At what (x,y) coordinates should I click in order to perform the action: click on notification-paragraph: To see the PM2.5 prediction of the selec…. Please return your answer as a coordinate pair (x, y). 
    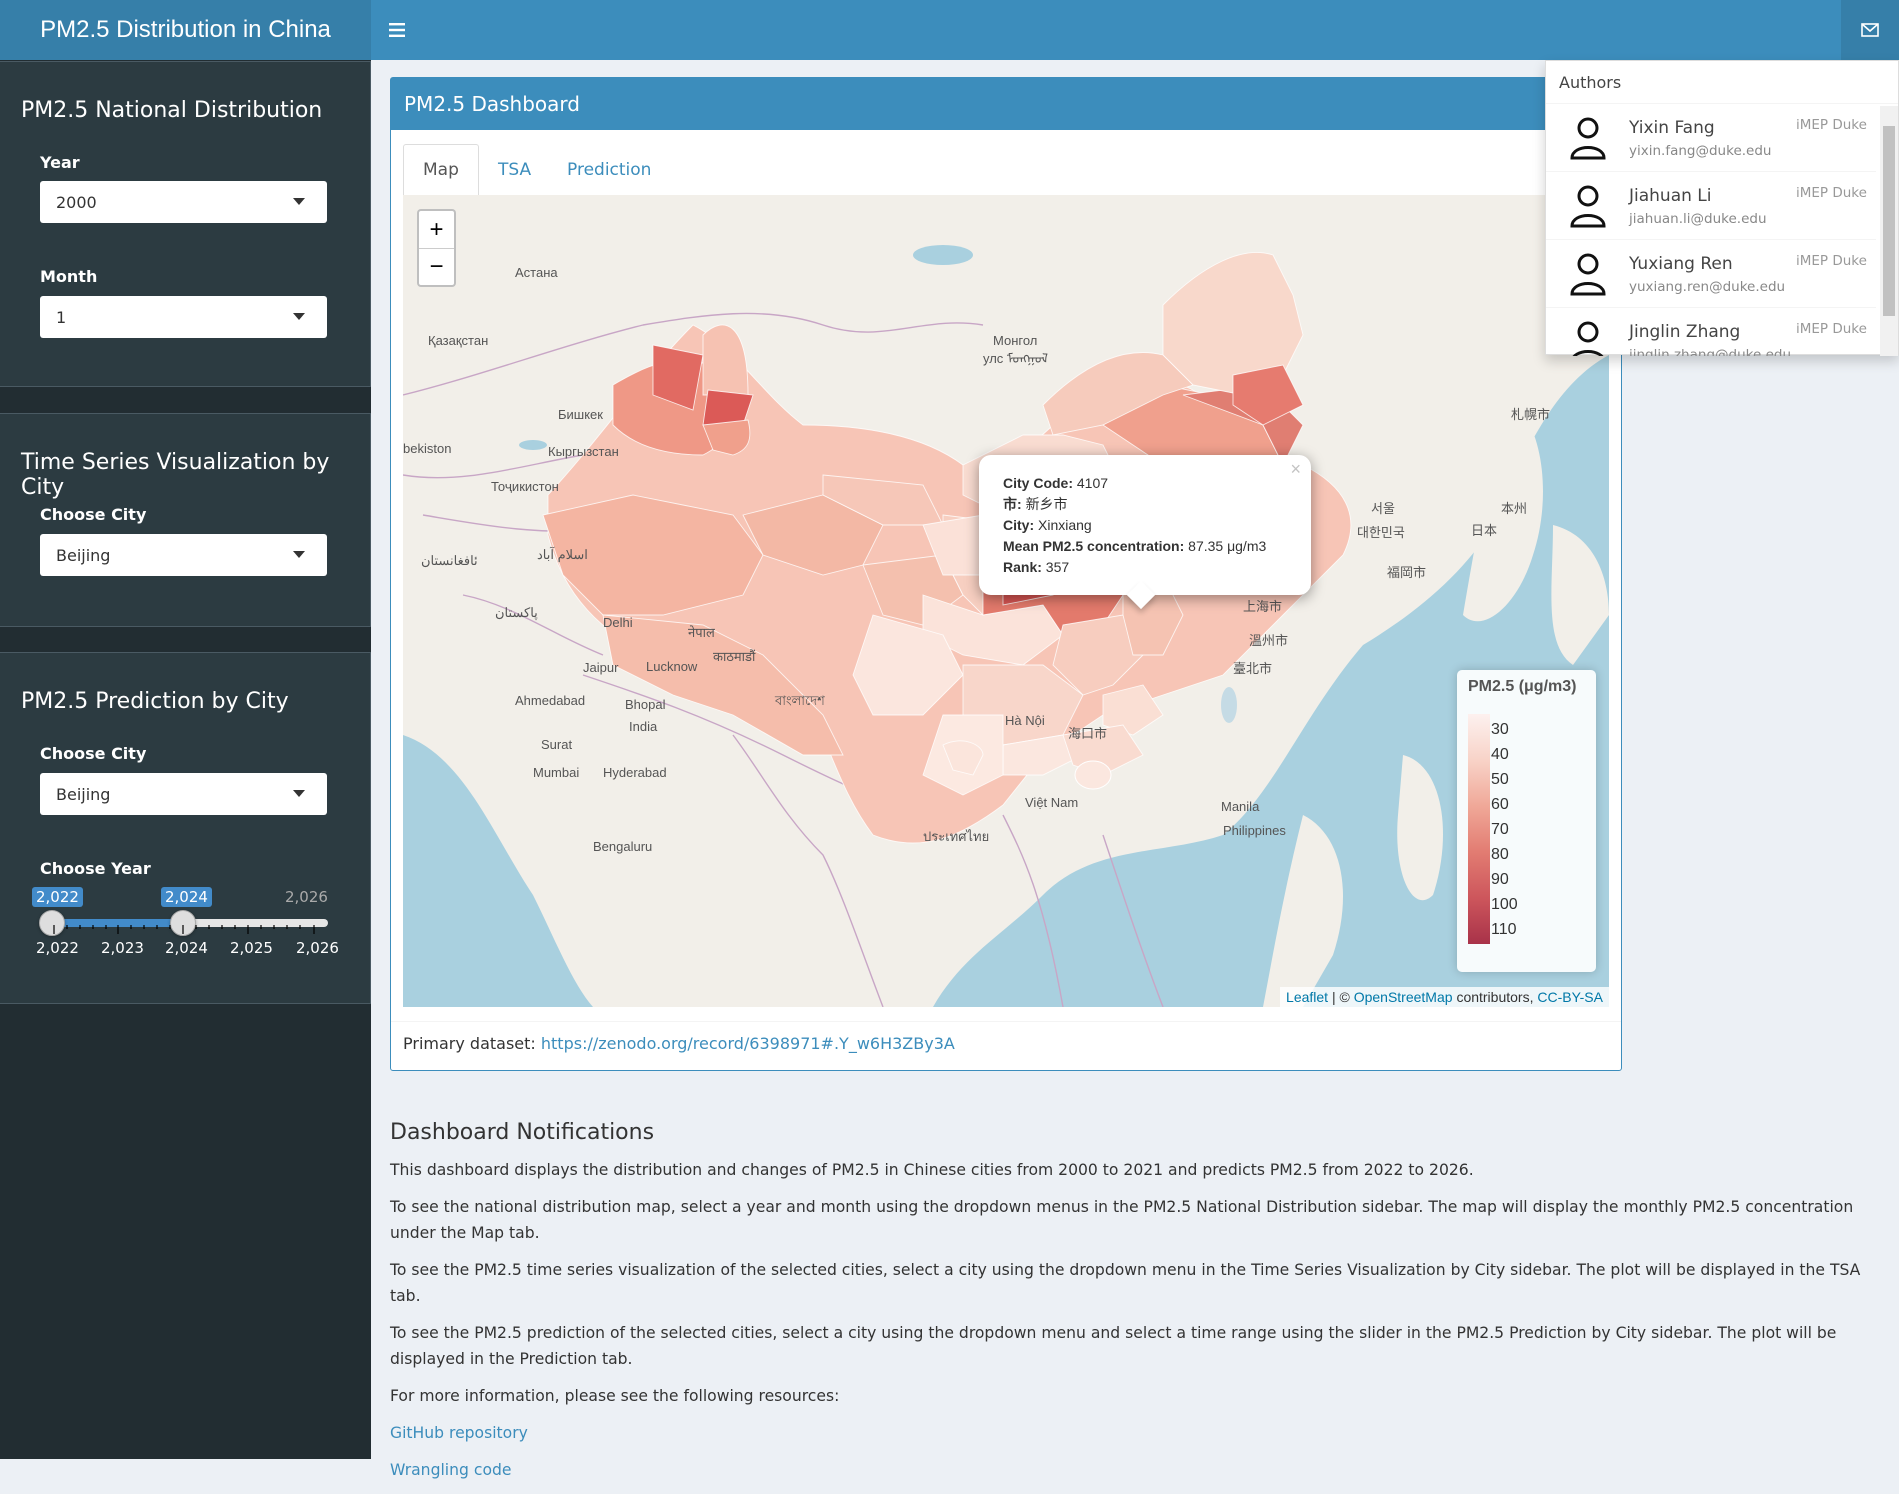
    Looking at the image, I should click on (1113, 1346).